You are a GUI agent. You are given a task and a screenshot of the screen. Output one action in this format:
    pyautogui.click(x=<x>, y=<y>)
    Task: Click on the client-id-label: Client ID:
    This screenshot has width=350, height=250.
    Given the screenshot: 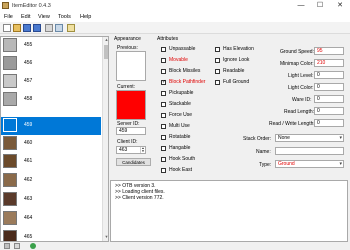 What is the action you would take?
    pyautogui.click(x=127, y=142)
    